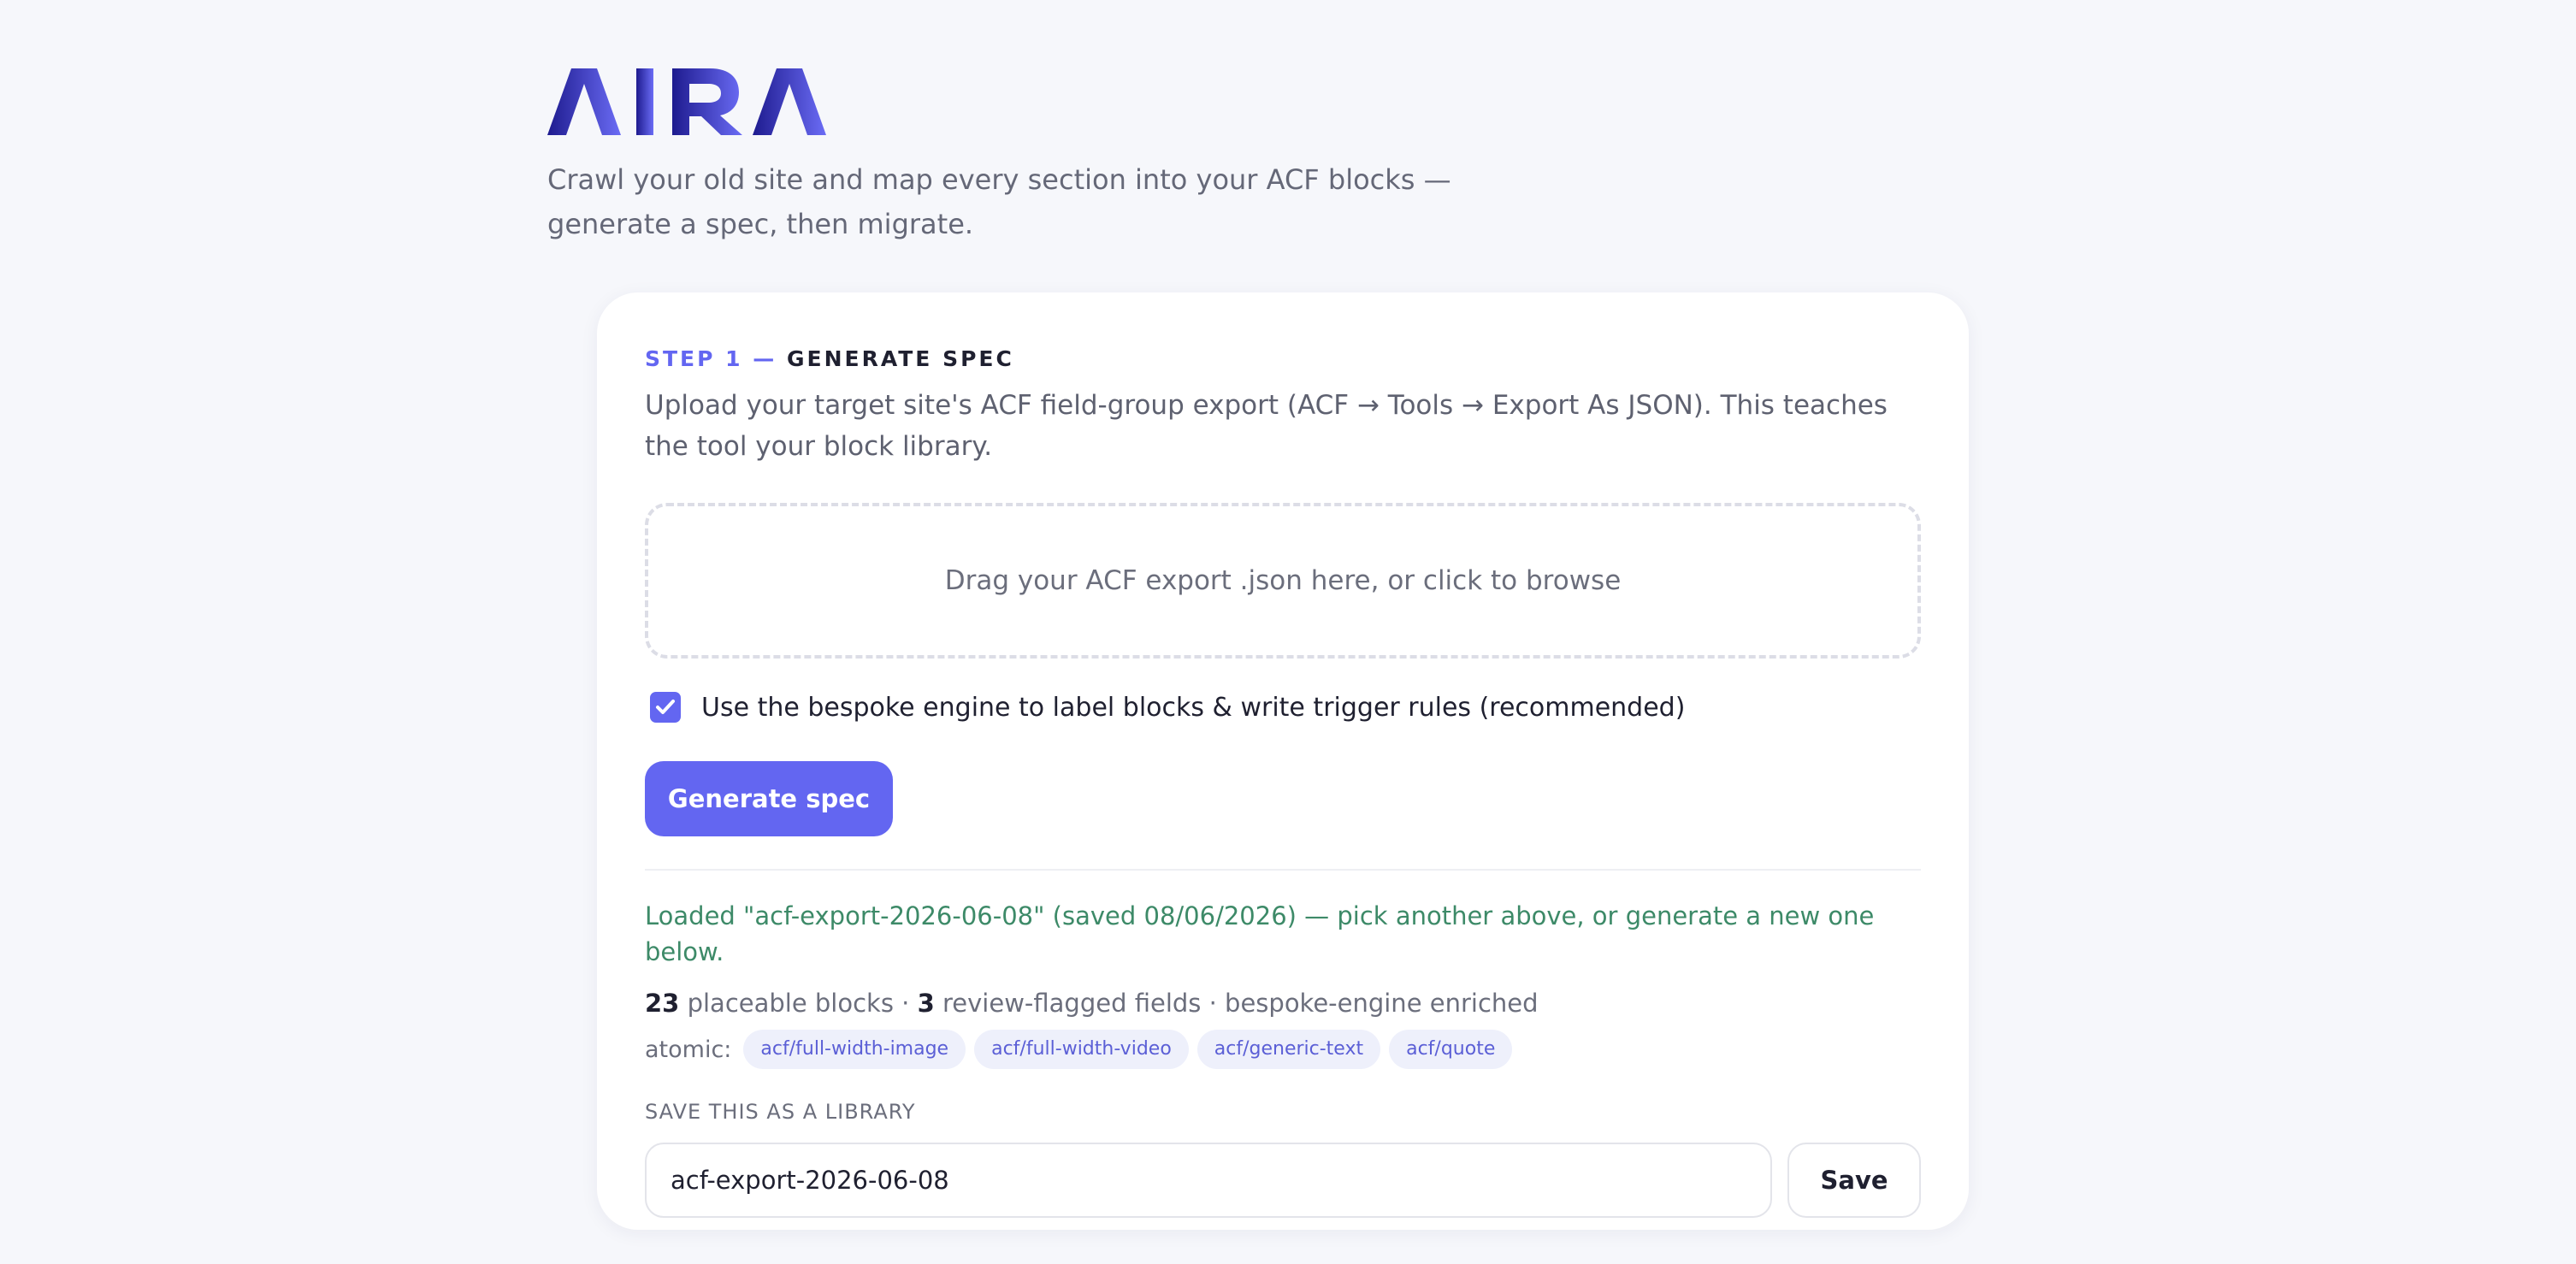 Image resolution: width=2576 pixels, height=1264 pixels. What do you see at coordinates (926, 1003) in the screenshot?
I see `flagged-count: 3` at bounding box center [926, 1003].